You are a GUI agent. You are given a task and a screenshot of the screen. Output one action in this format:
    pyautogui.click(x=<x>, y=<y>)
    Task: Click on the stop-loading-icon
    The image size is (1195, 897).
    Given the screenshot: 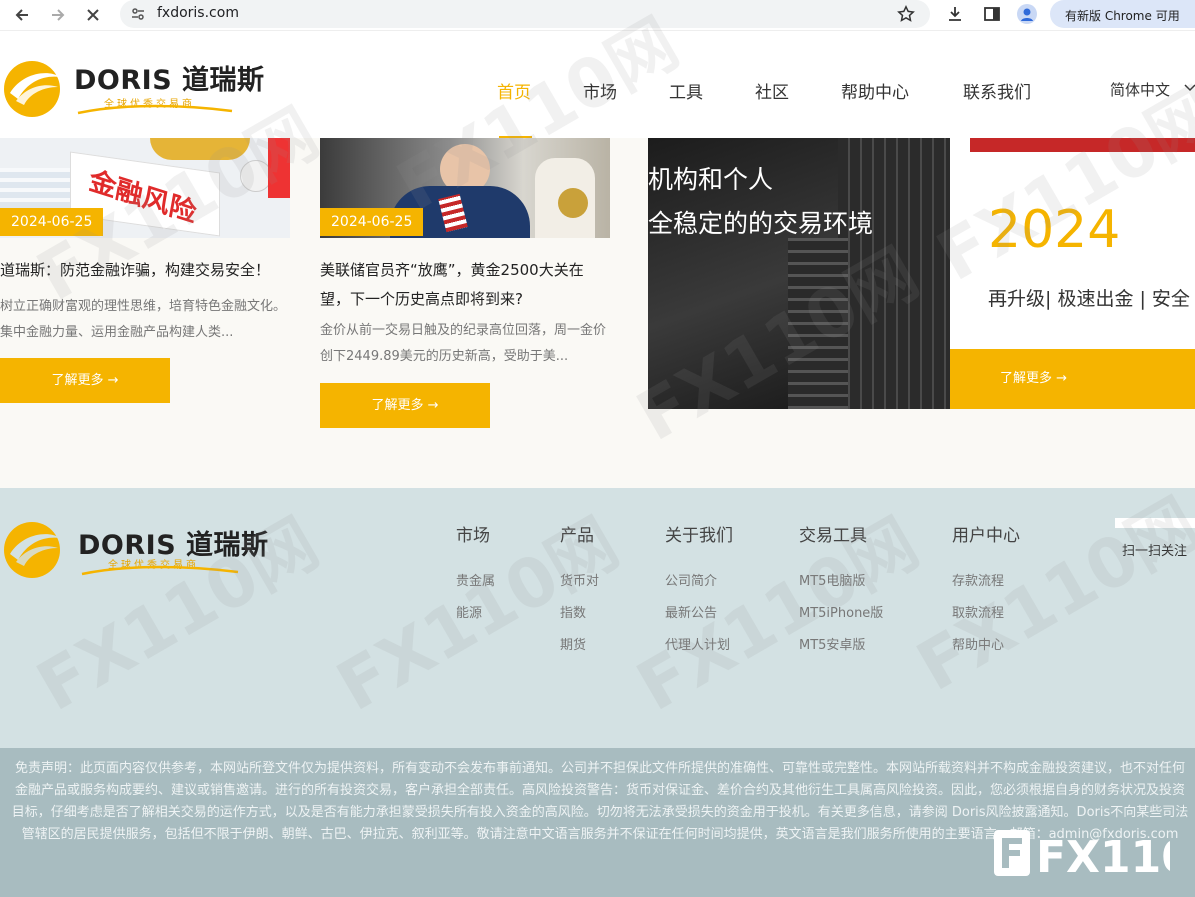 What is the action you would take?
    pyautogui.click(x=93, y=15)
    